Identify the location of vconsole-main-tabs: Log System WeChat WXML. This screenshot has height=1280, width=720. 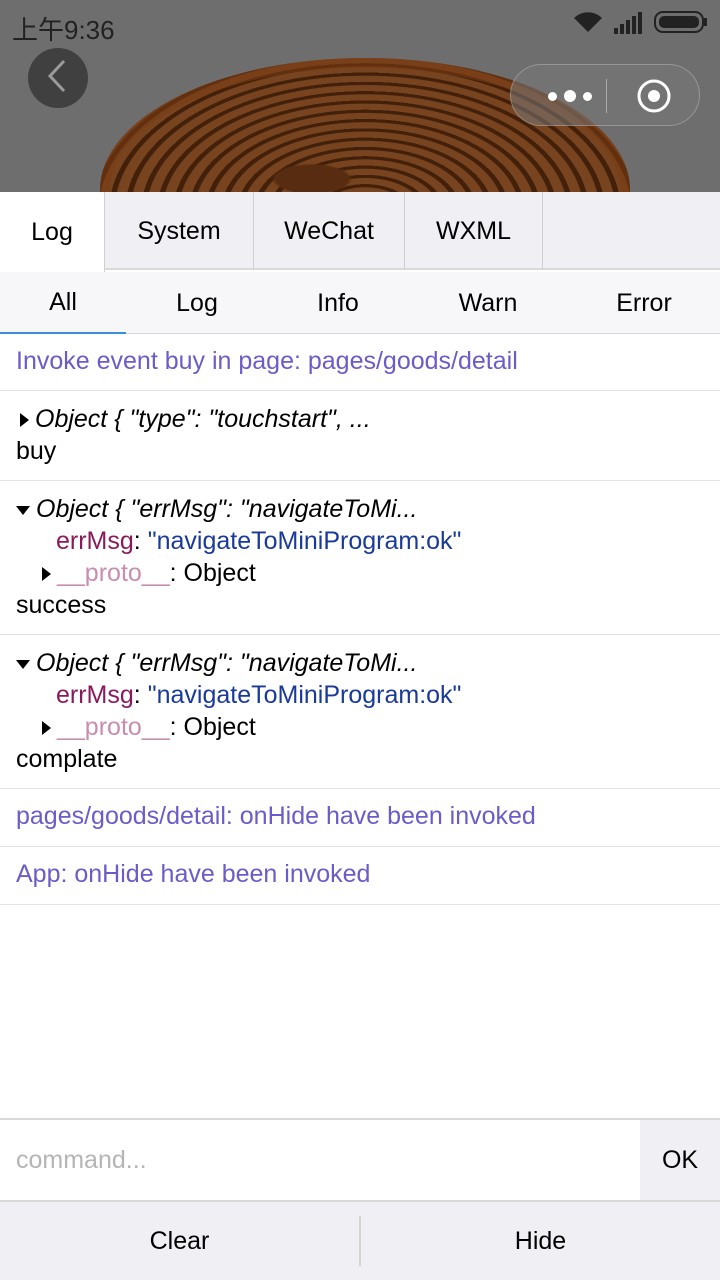
(360, 232).